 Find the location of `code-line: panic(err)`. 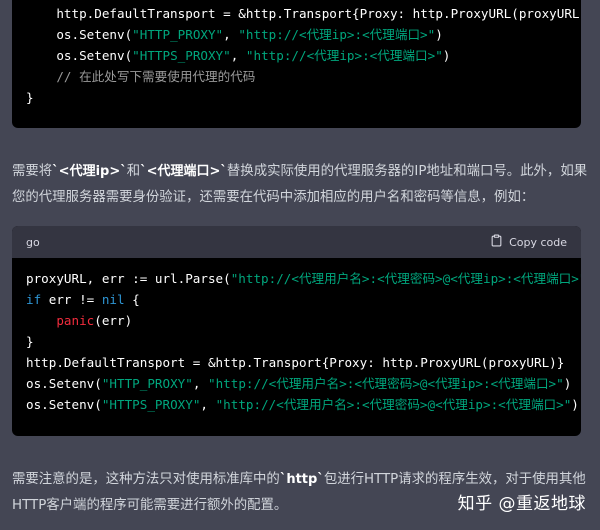

code-line: panic(err) is located at coordinates (79, 320).